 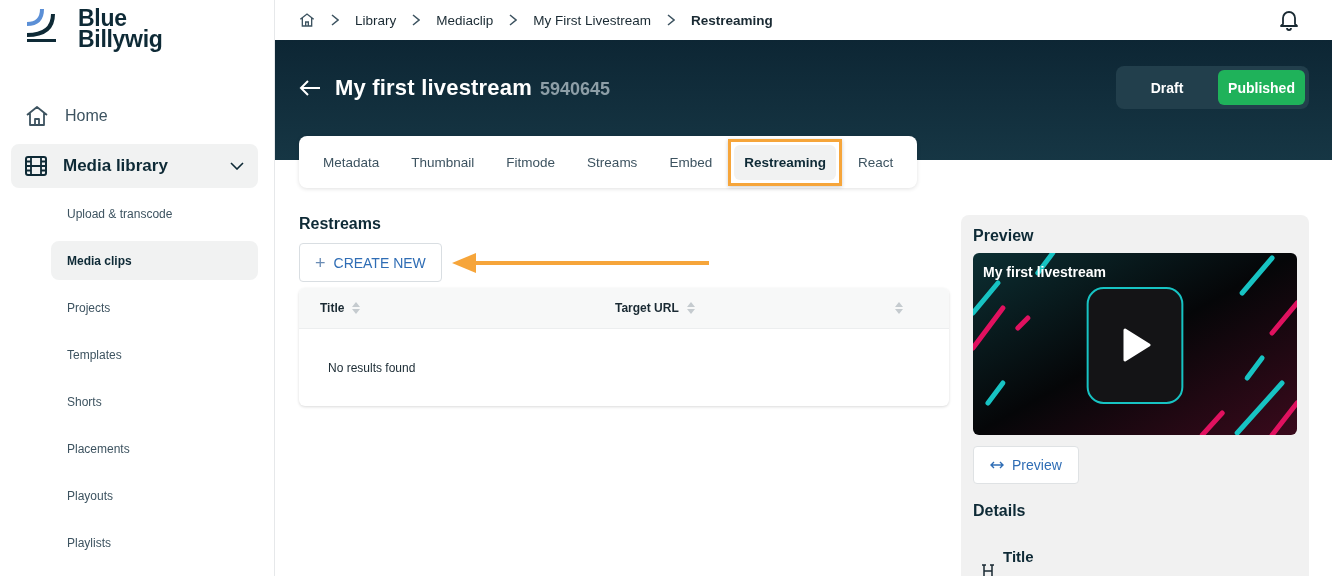 I want to click on tab: Thumbnail, so click(x=443, y=162).